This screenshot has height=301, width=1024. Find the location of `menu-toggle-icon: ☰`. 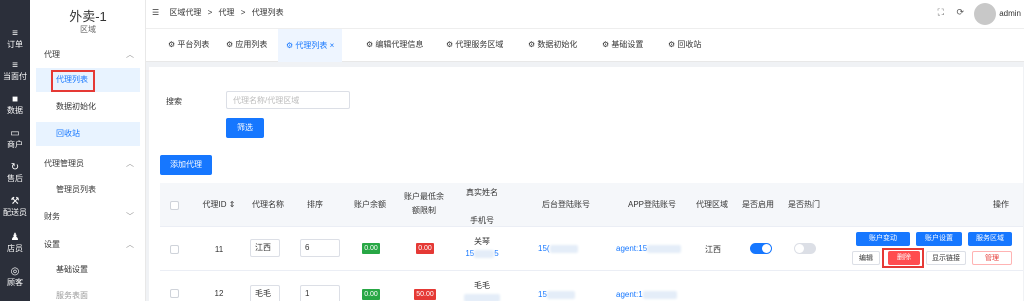

menu-toggle-icon: ☰ is located at coordinates (155, 12).